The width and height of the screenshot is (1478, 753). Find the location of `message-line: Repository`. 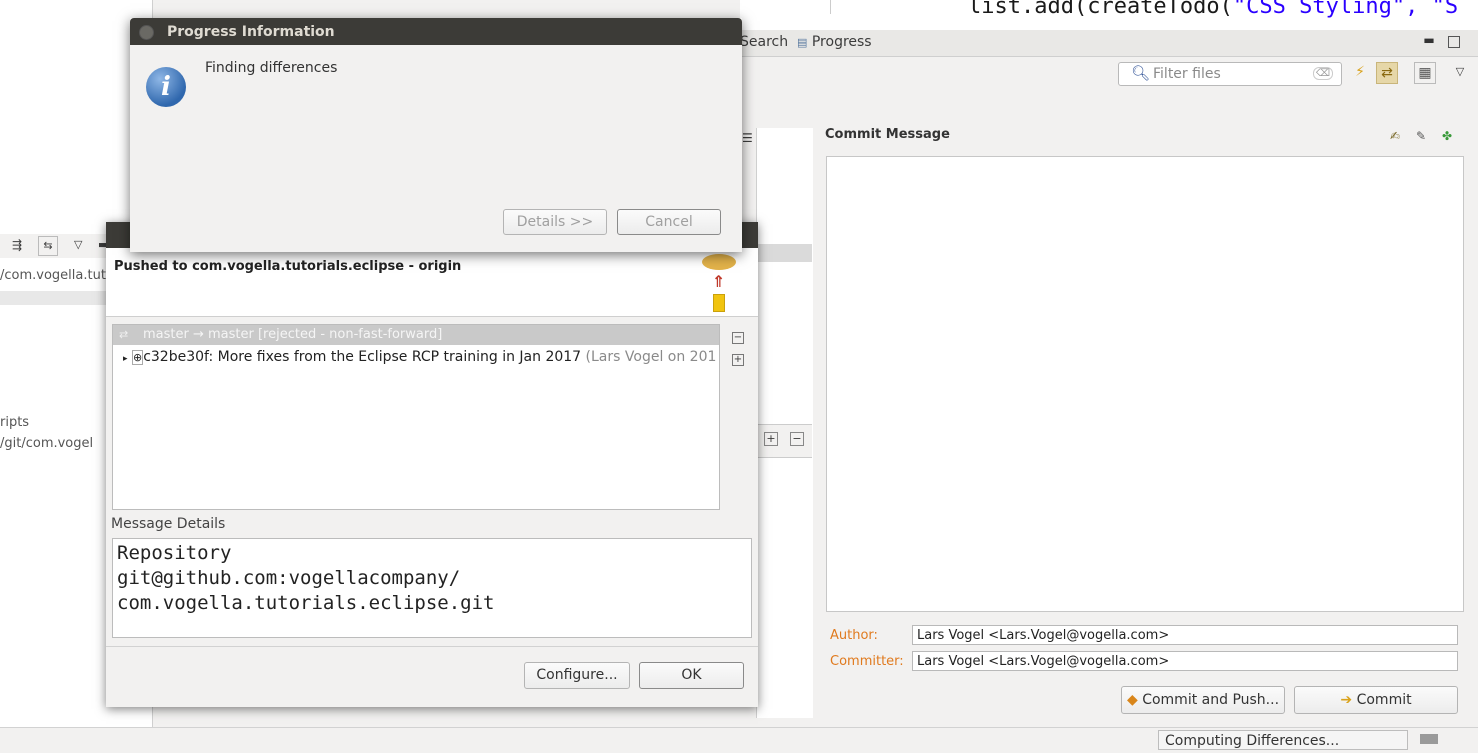

message-line: Repository is located at coordinates (174, 553).